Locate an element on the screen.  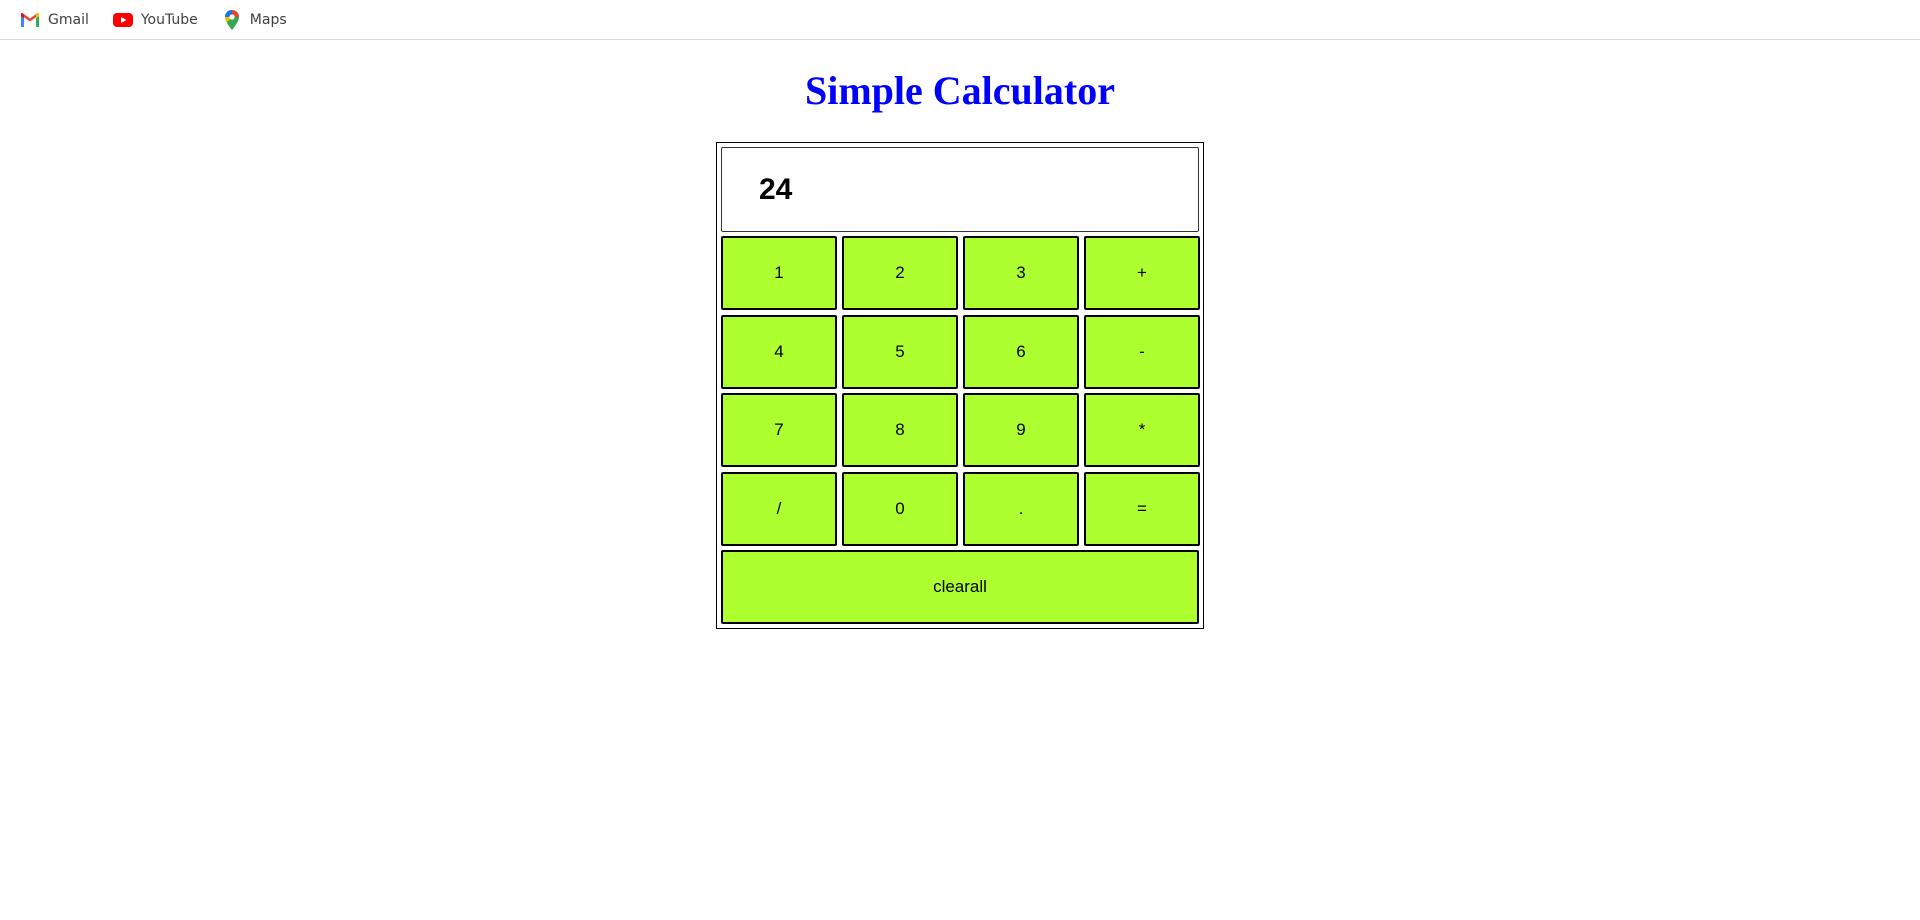
bookmark-gmail: Gmail is located at coordinates (54, 20).